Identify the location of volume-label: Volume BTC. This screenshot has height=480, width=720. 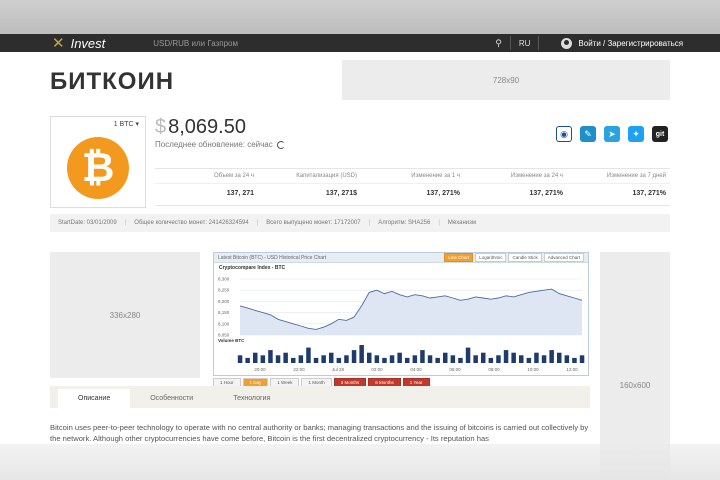
(231, 340).